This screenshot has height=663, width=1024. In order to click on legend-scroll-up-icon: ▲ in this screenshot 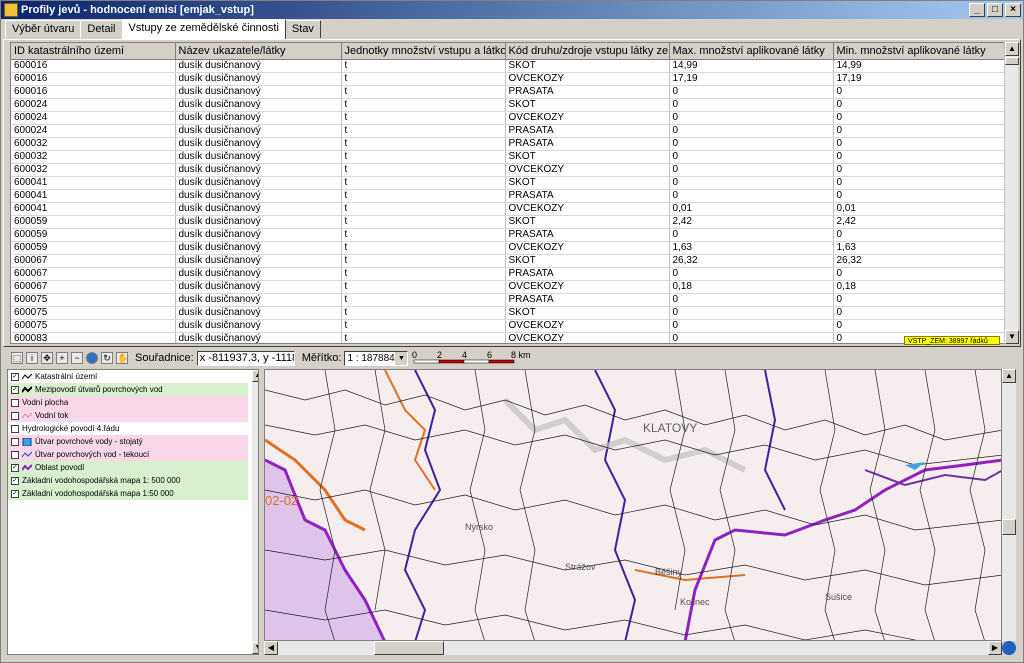, I will do `click(255, 376)`.